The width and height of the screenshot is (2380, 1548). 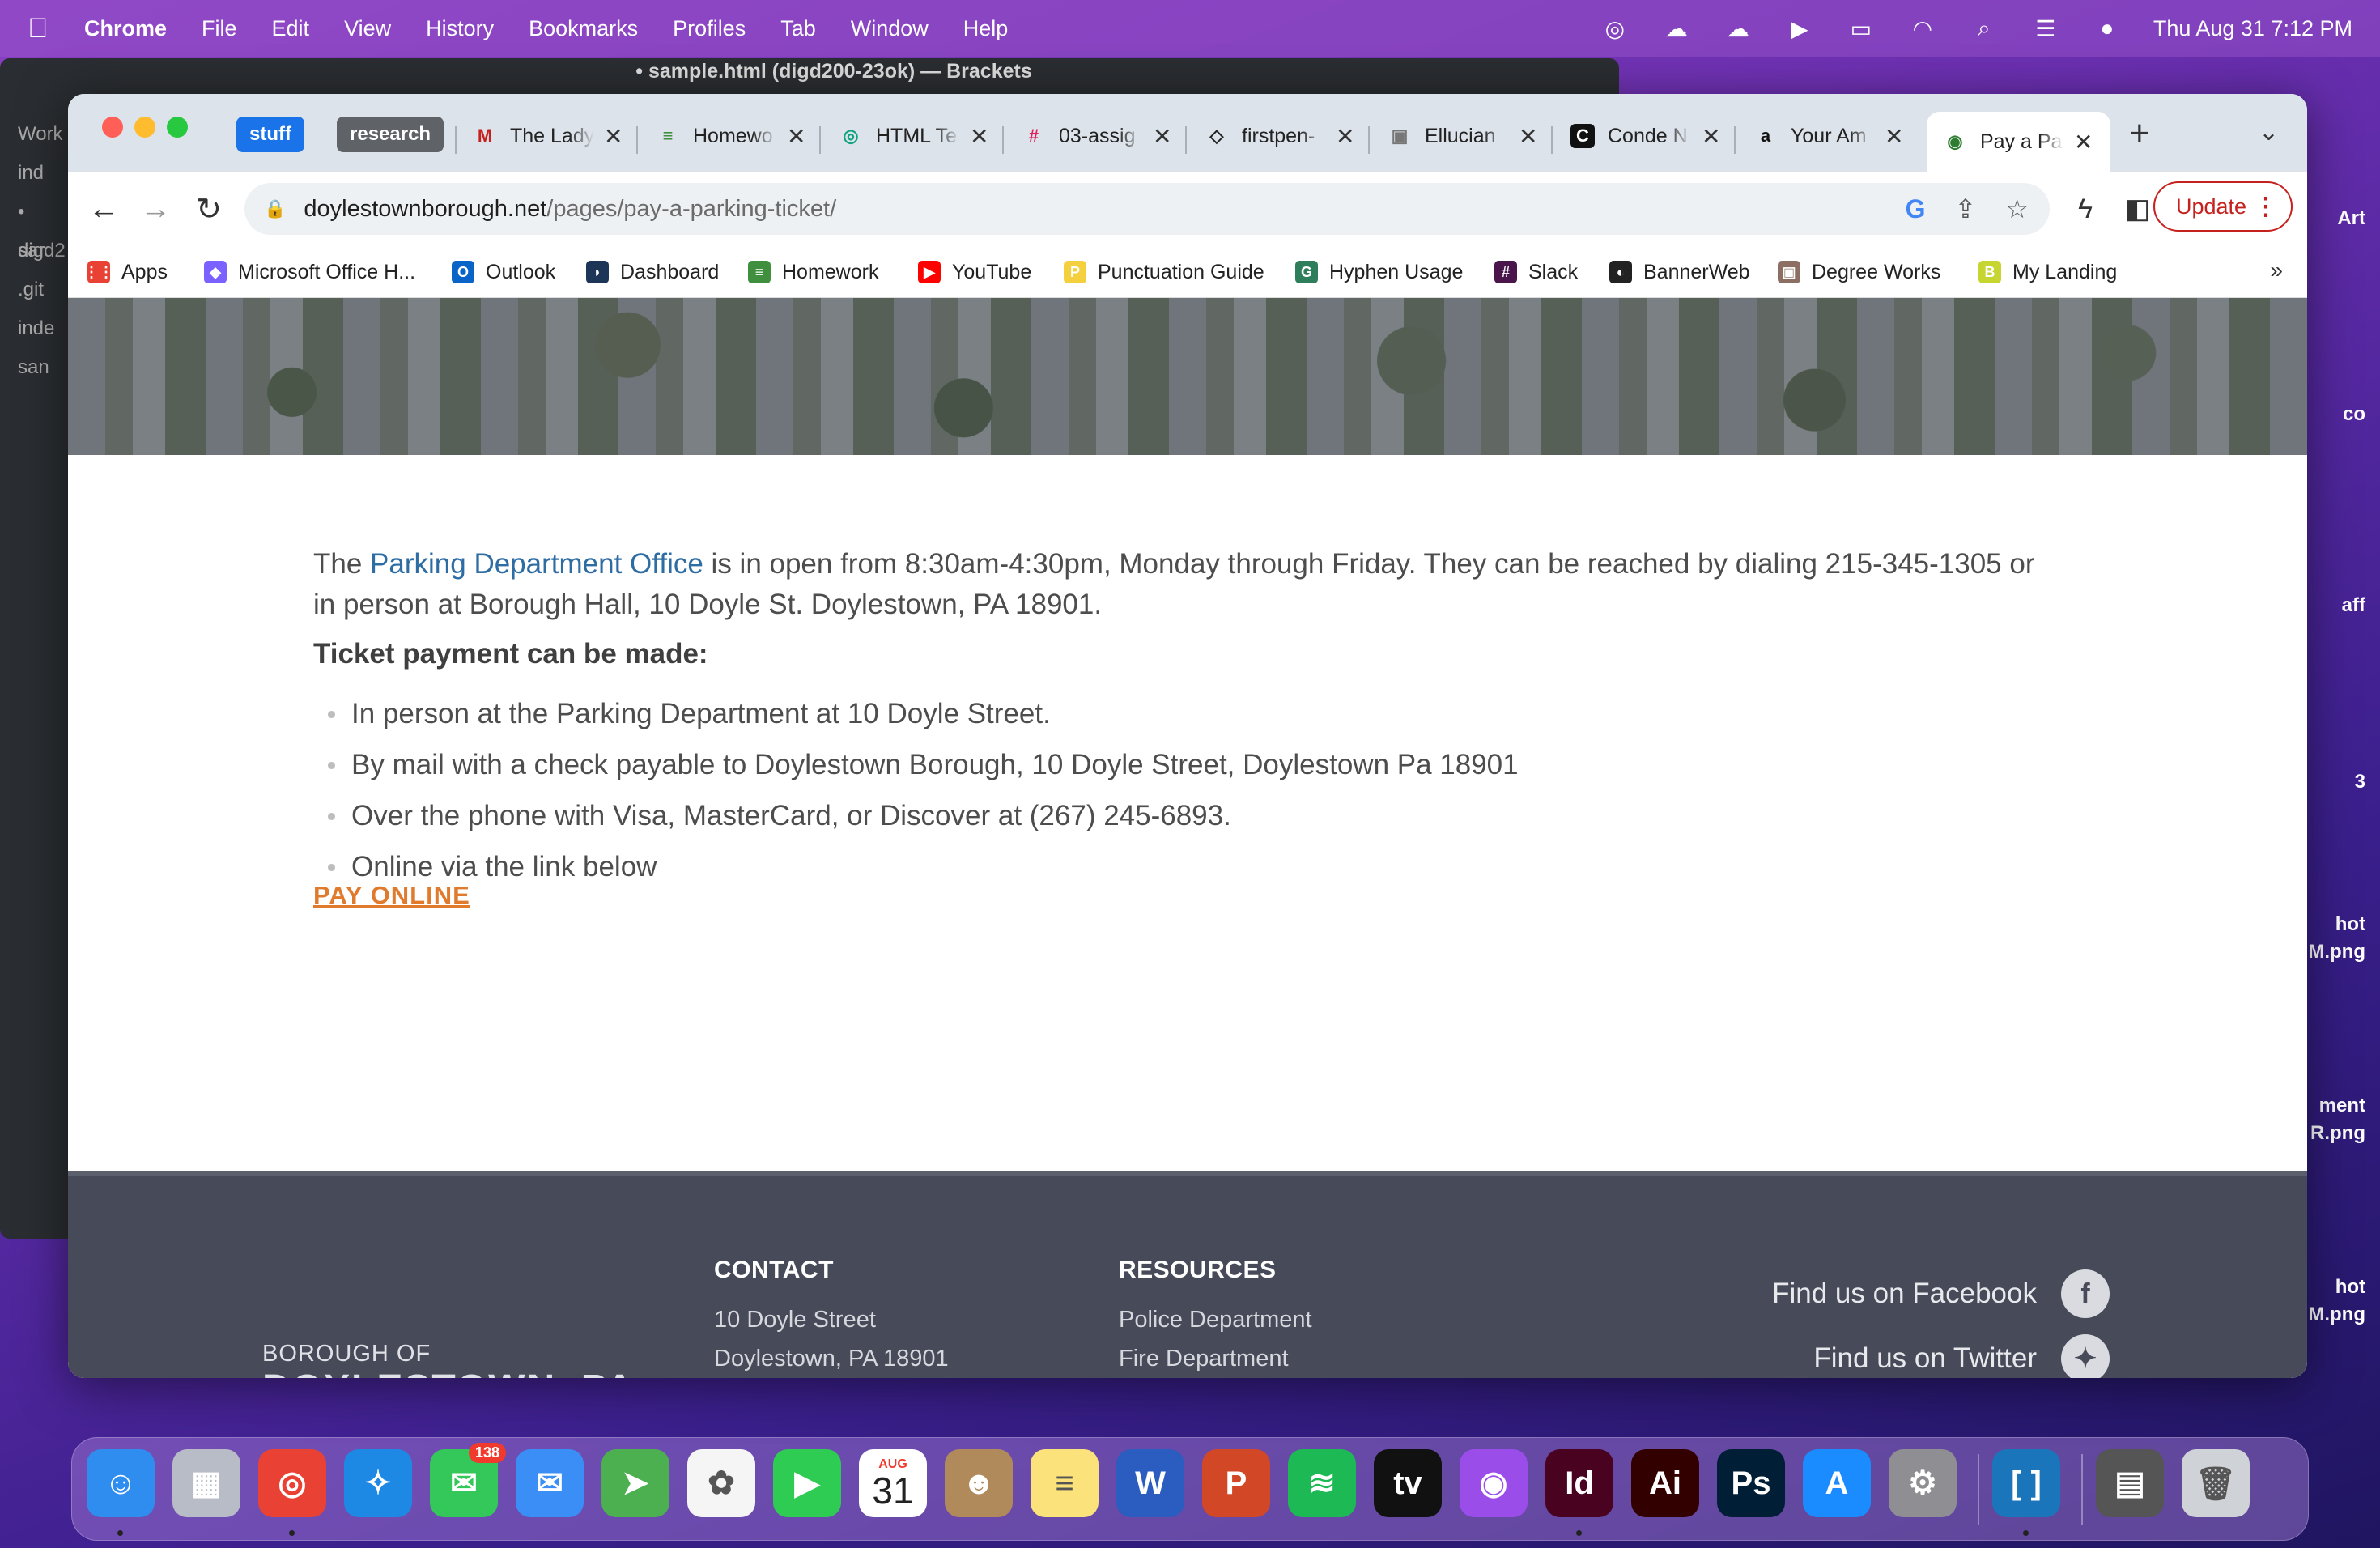 What do you see at coordinates (468, 1480) in the screenshot?
I see `messages-icon: ✉ 138` at bounding box center [468, 1480].